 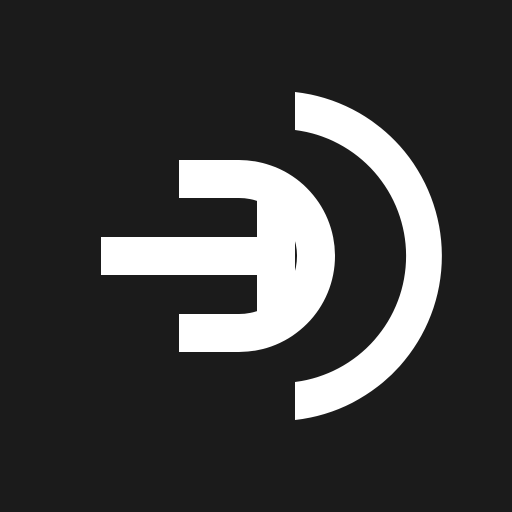 What do you see at coordinates (179, 256) in the screenshot?
I see `logo-left-bar` at bounding box center [179, 256].